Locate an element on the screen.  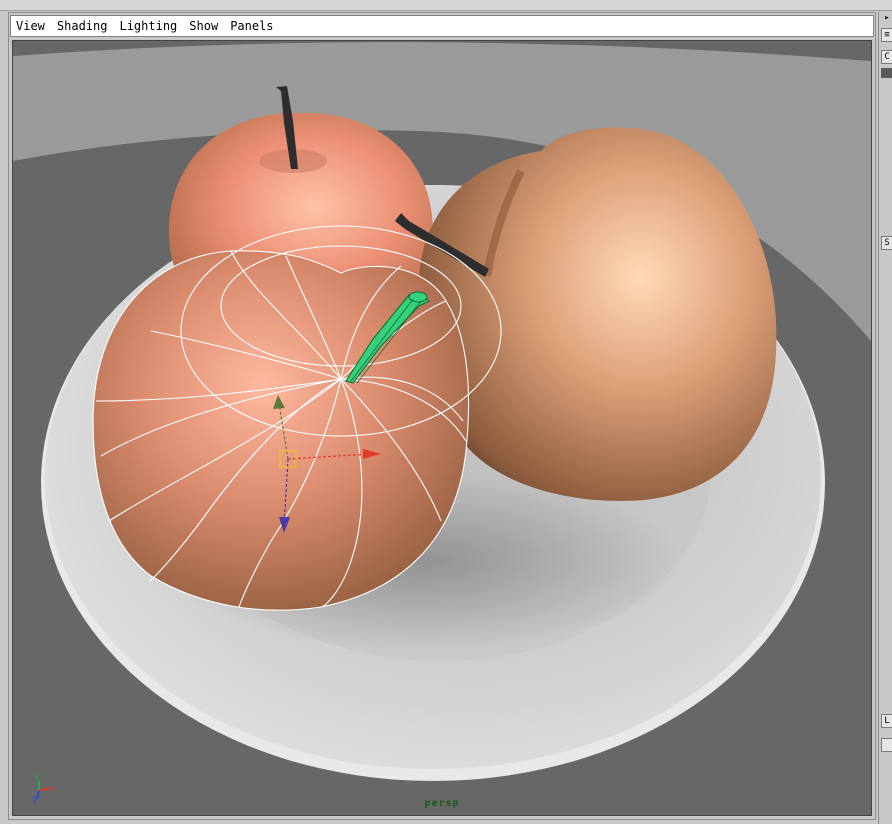
menu-panels: Panels is located at coordinates (251, 26).